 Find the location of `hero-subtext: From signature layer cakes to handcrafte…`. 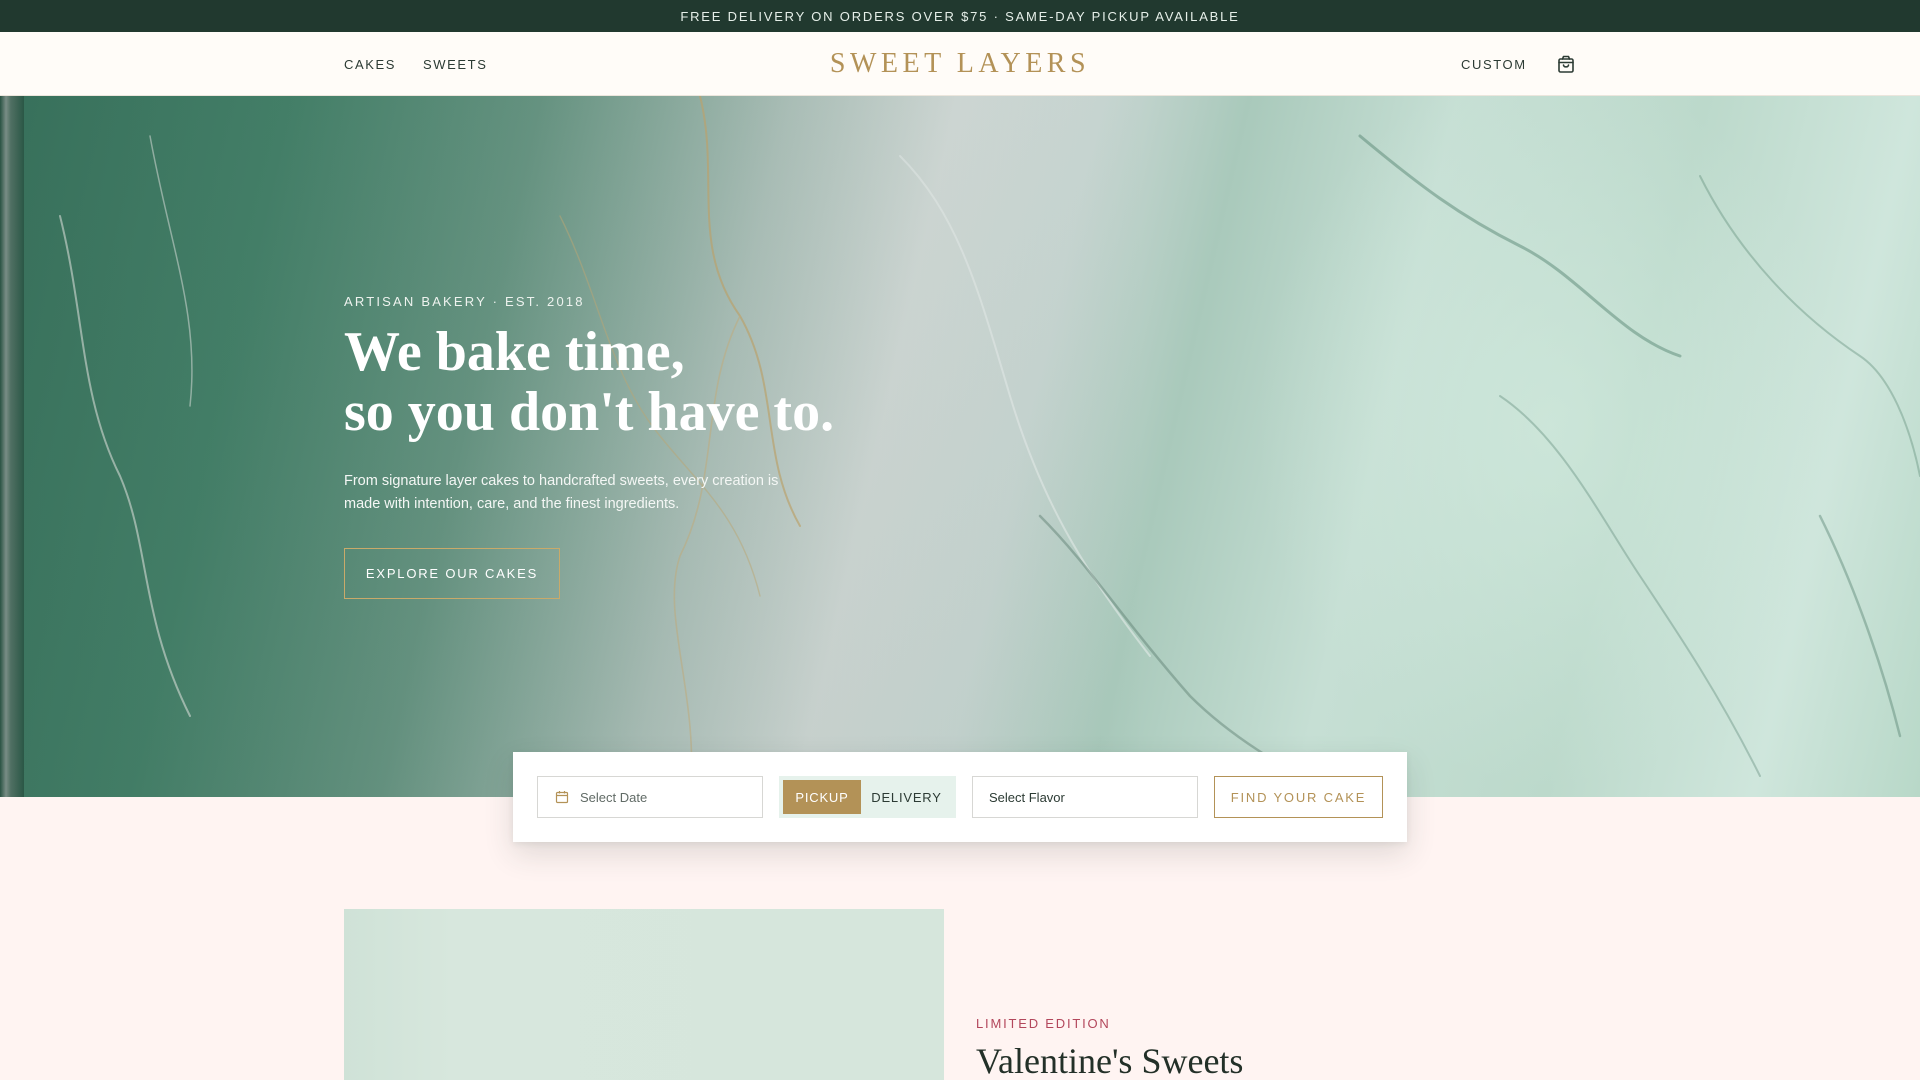

hero-subtext: From signature layer cakes to handcrafte… is located at coordinates (561, 492).